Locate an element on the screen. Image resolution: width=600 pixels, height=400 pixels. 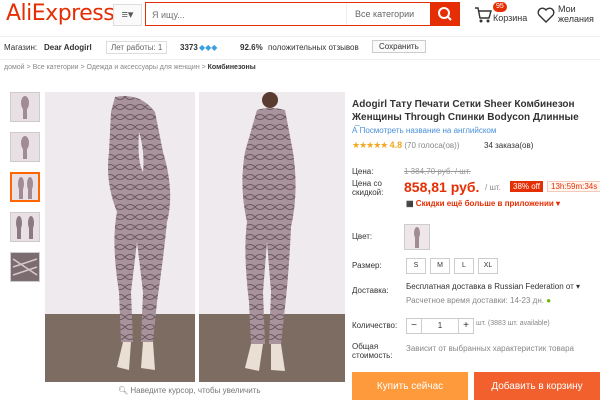
translate-title-link: A͡ Посмотреть название на английском is located at coordinates (424, 130).